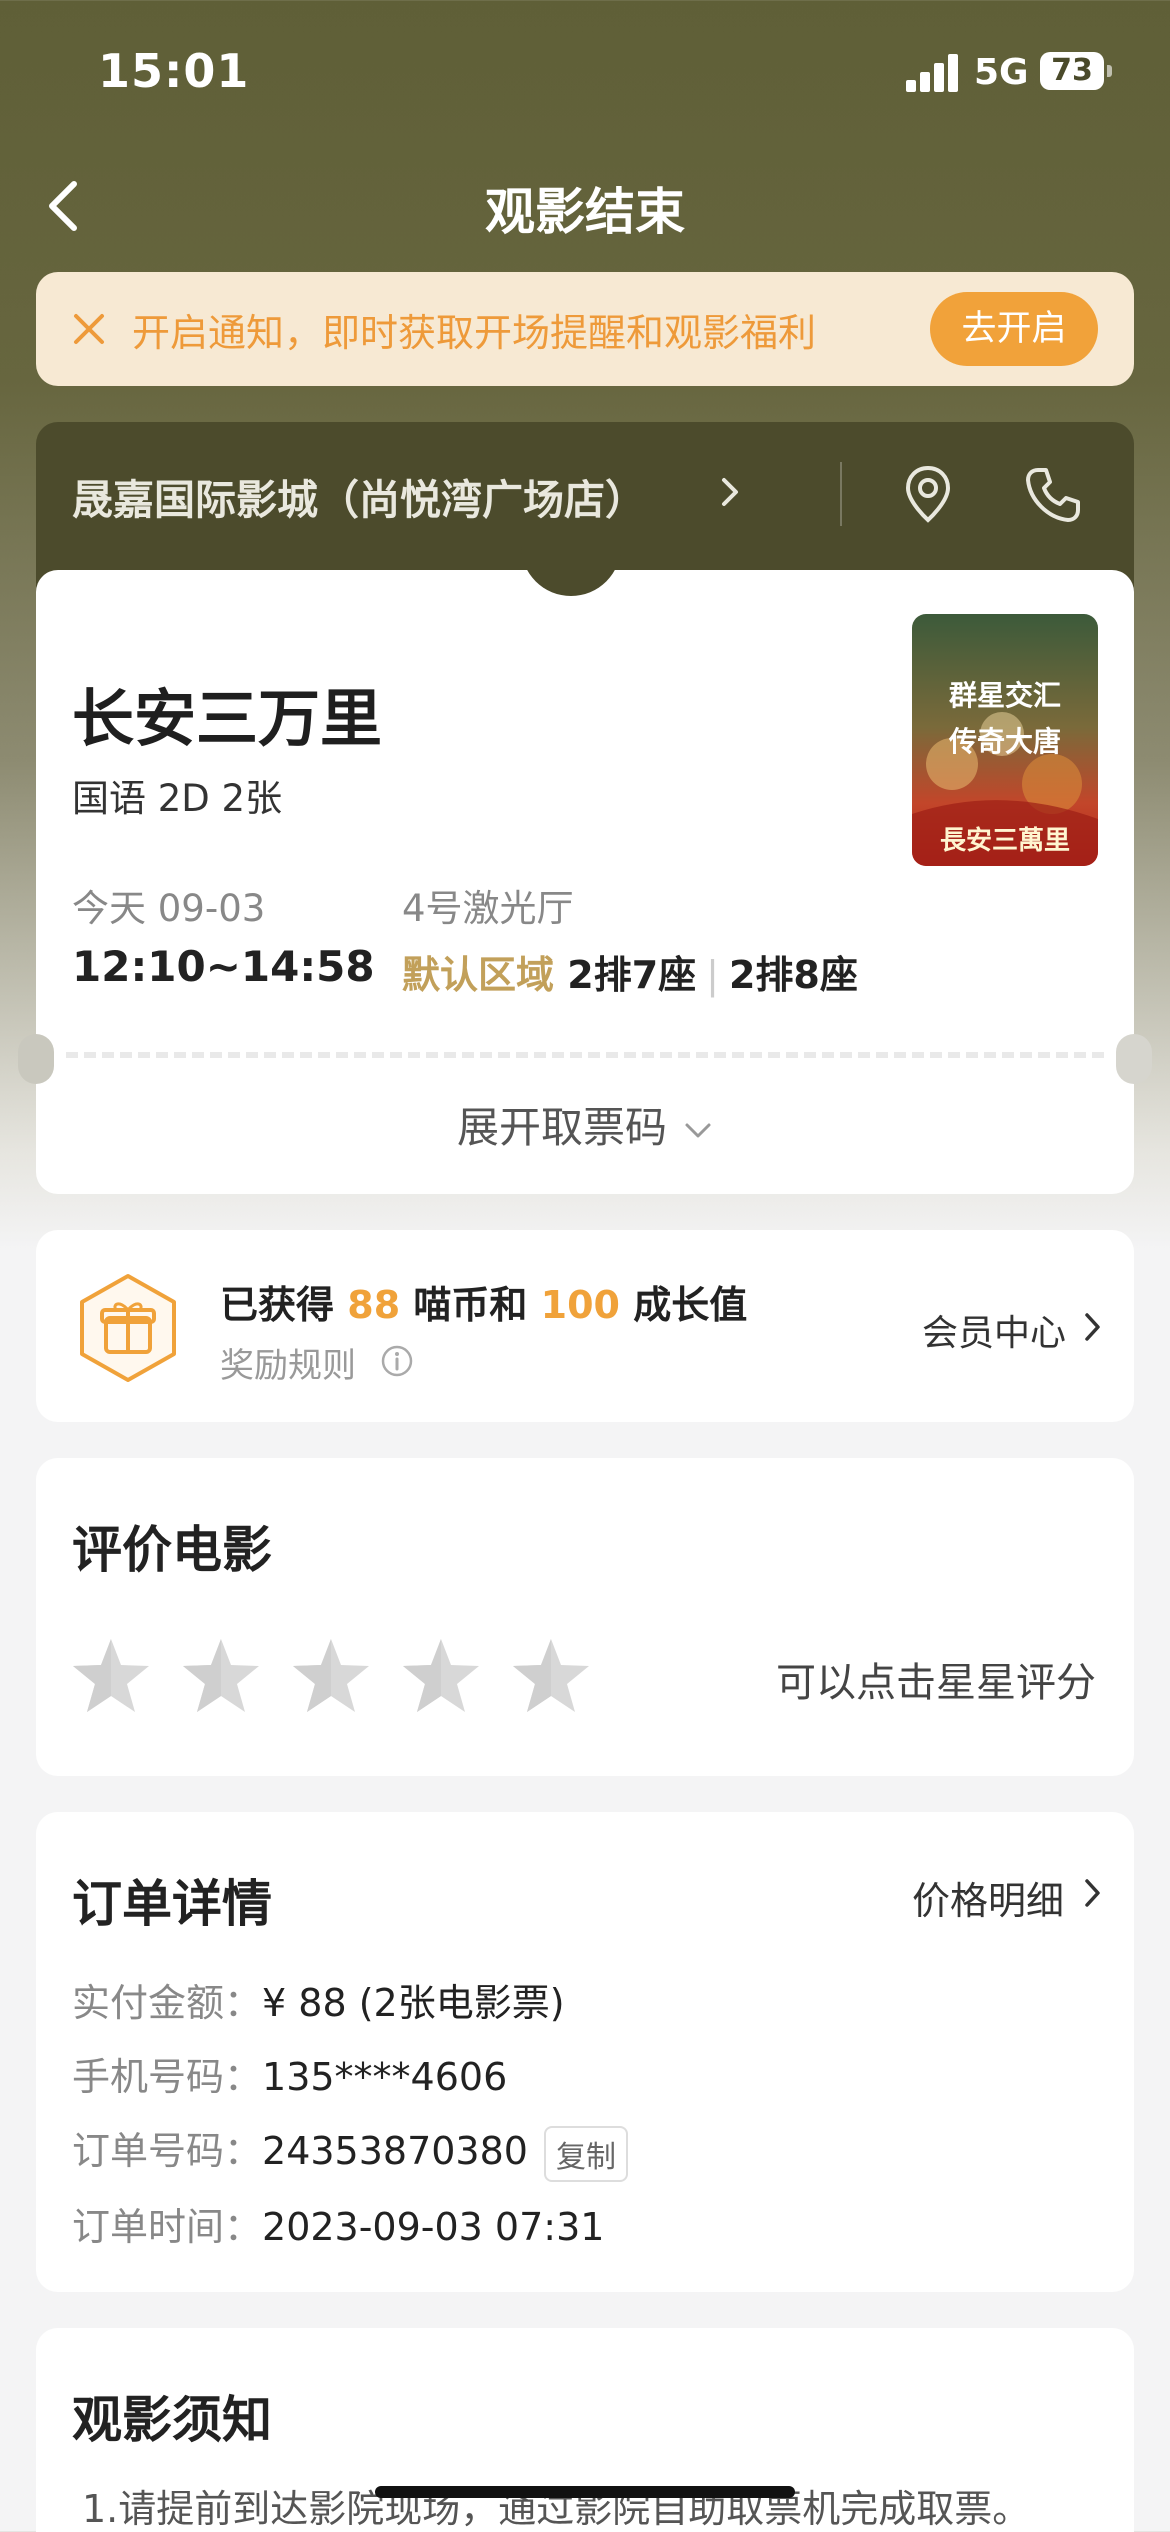 The image size is (1170, 2532). What do you see at coordinates (433, 2227) in the screenshot?
I see `order-time-value: 2023-09-03 07:31` at bounding box center [433, 2227].